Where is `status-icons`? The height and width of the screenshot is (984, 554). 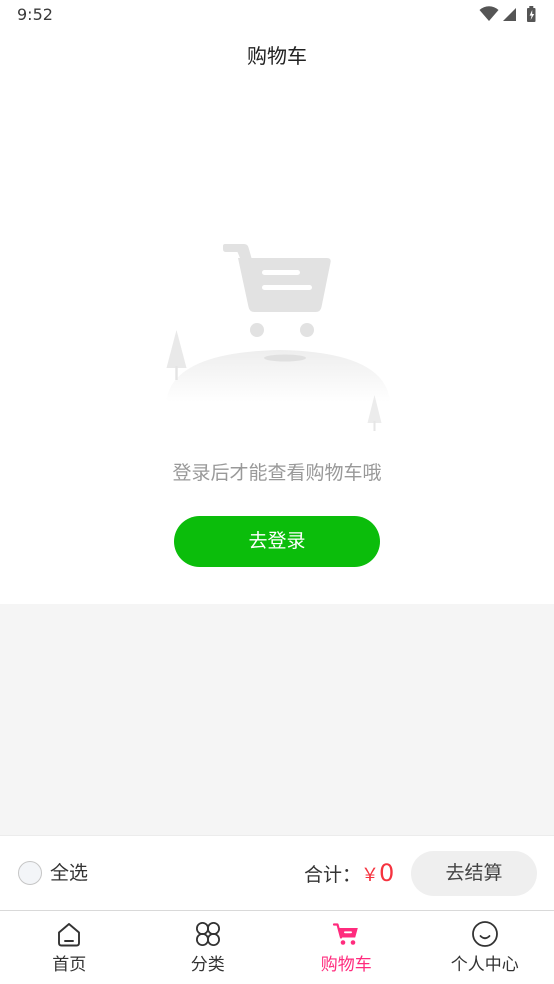
status-icons is located at coordinates (507, 14).